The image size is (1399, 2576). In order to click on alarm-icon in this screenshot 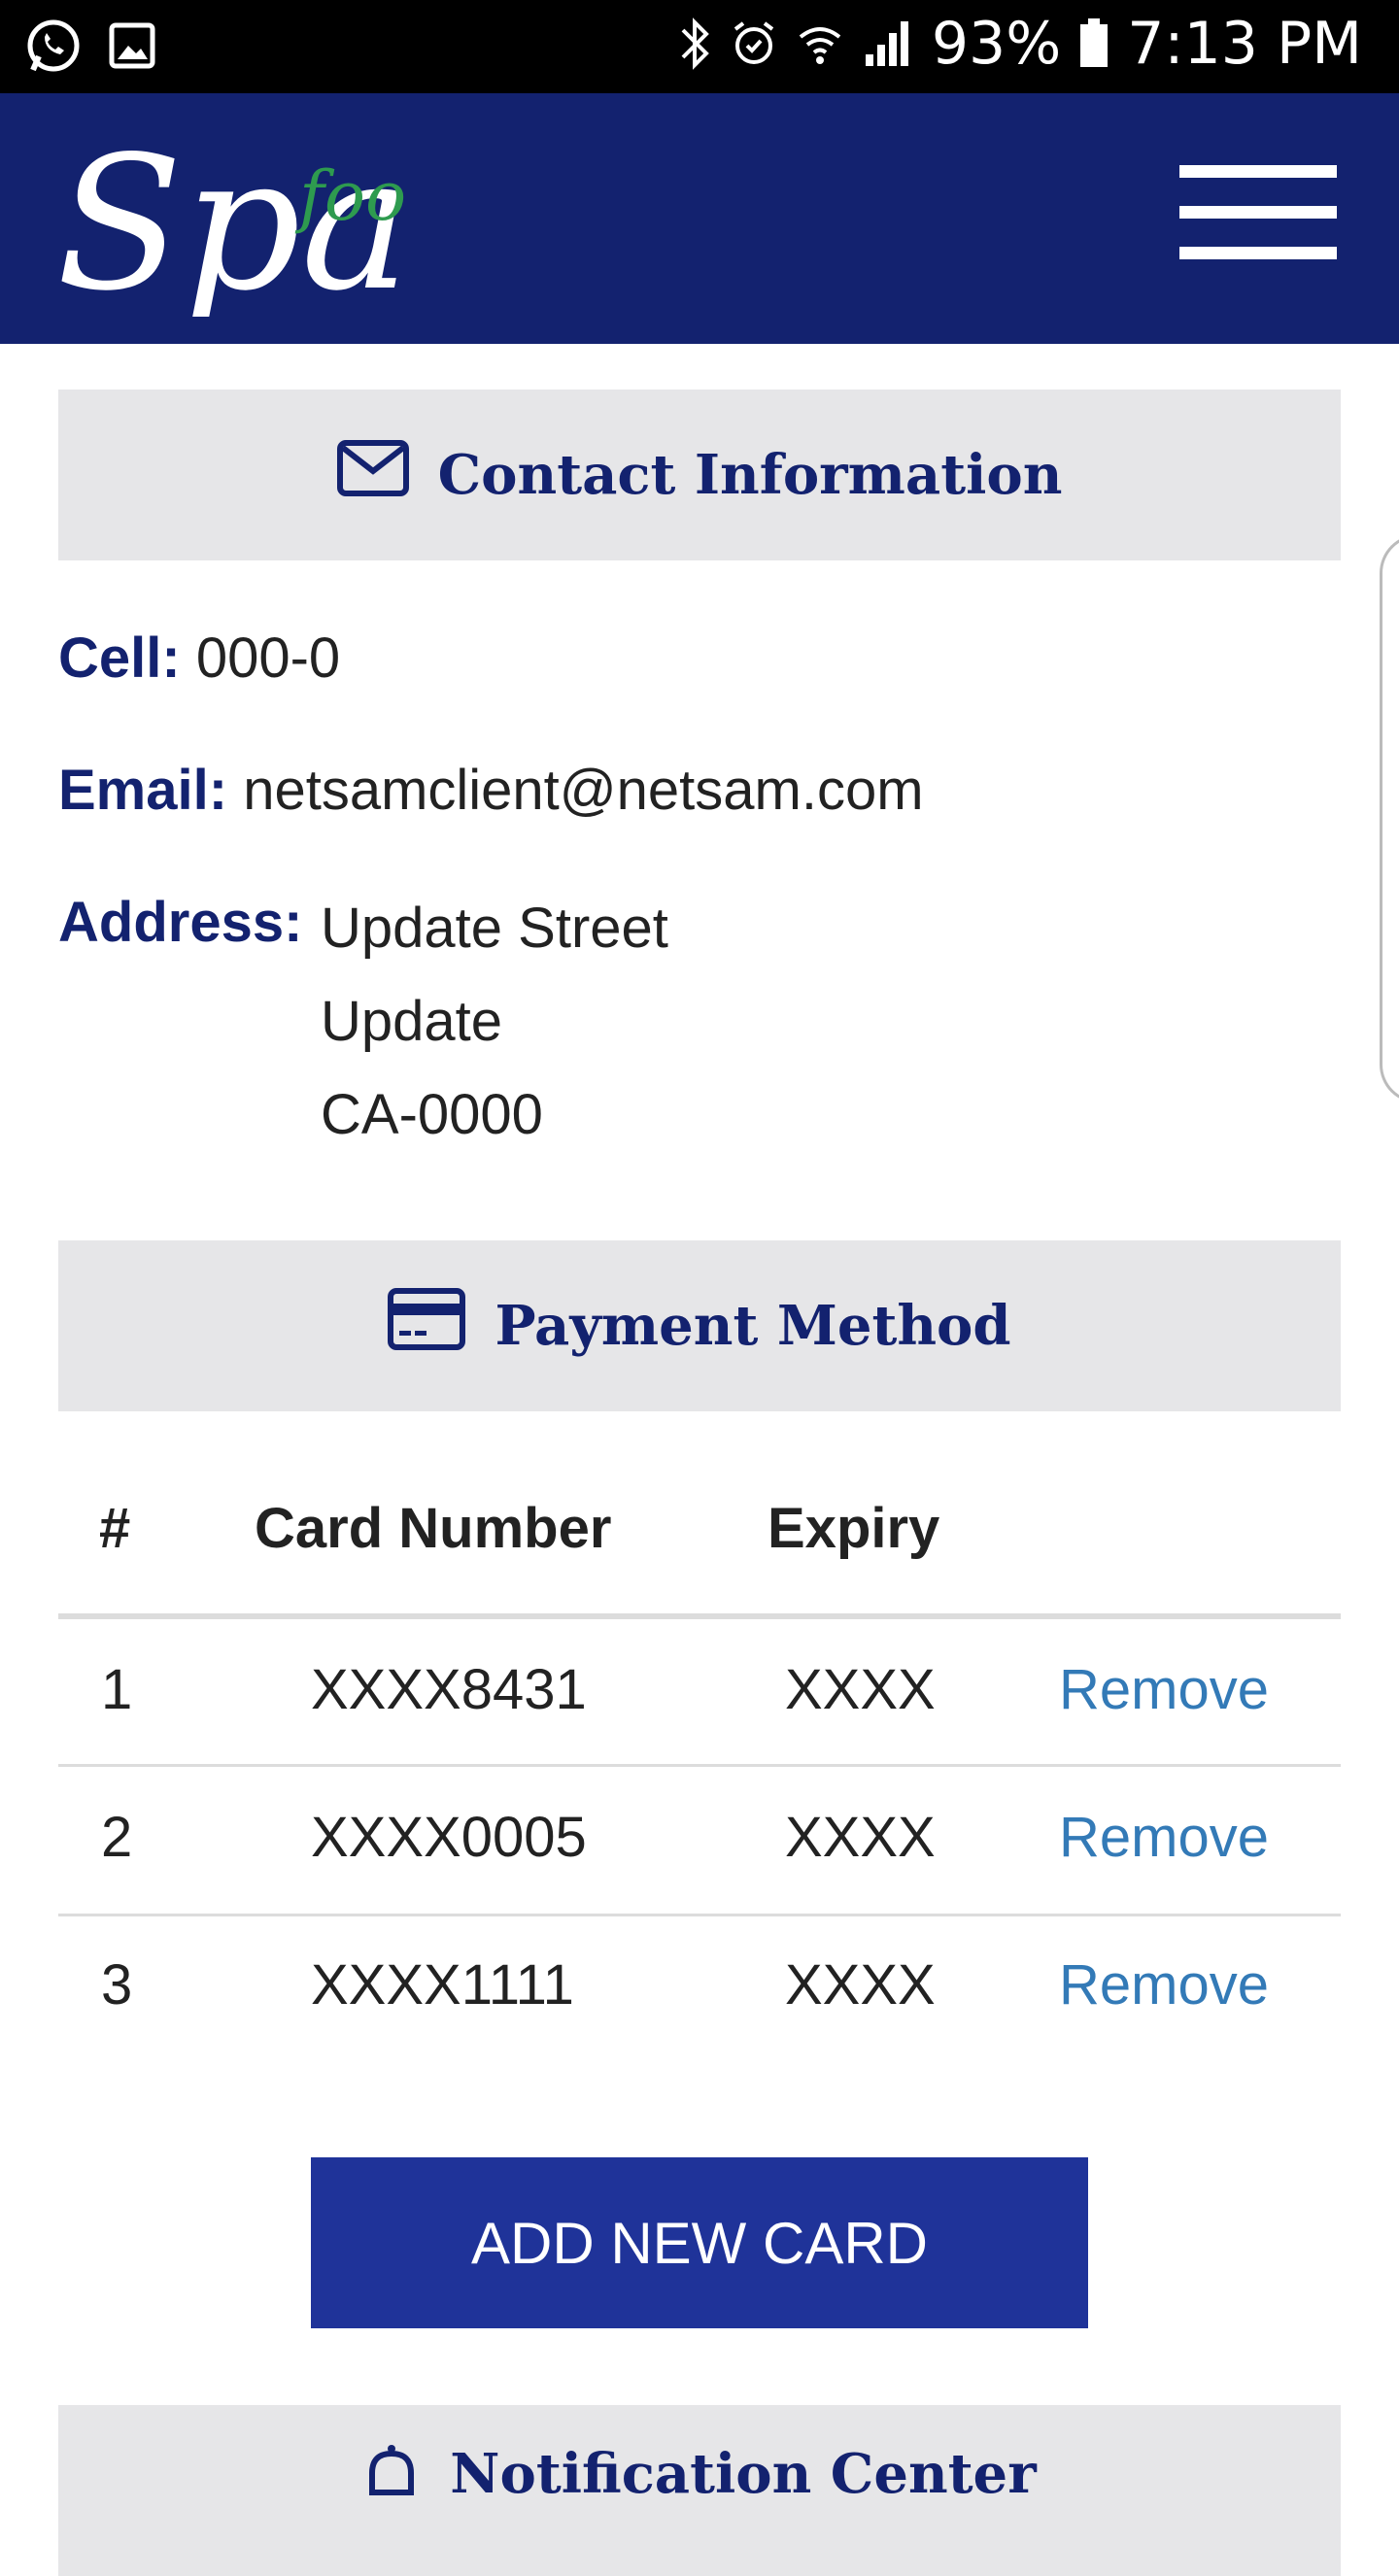, I will do `click(754, 43)`.